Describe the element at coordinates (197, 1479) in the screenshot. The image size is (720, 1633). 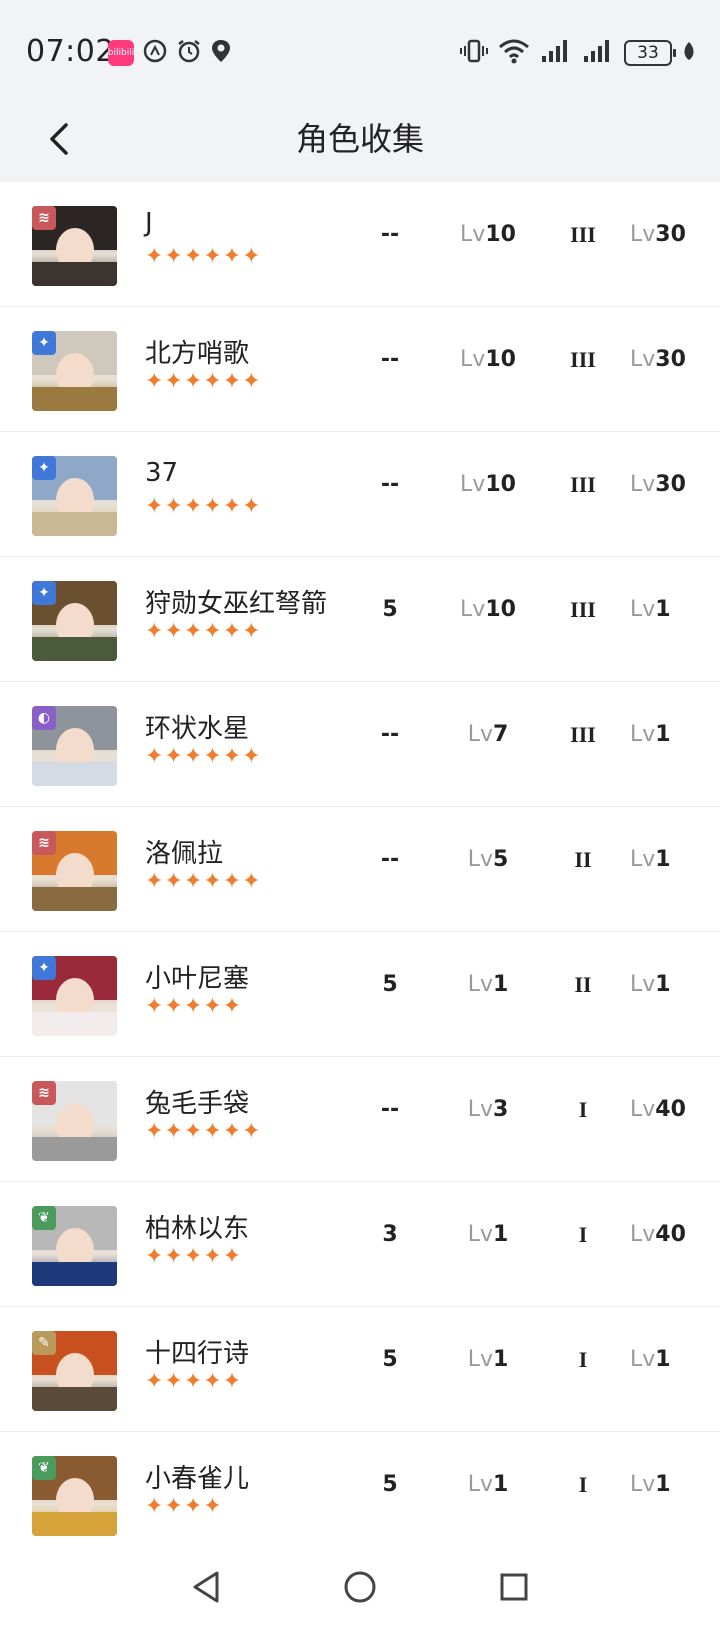
I see `character-name: 小春雀儿` at that location.